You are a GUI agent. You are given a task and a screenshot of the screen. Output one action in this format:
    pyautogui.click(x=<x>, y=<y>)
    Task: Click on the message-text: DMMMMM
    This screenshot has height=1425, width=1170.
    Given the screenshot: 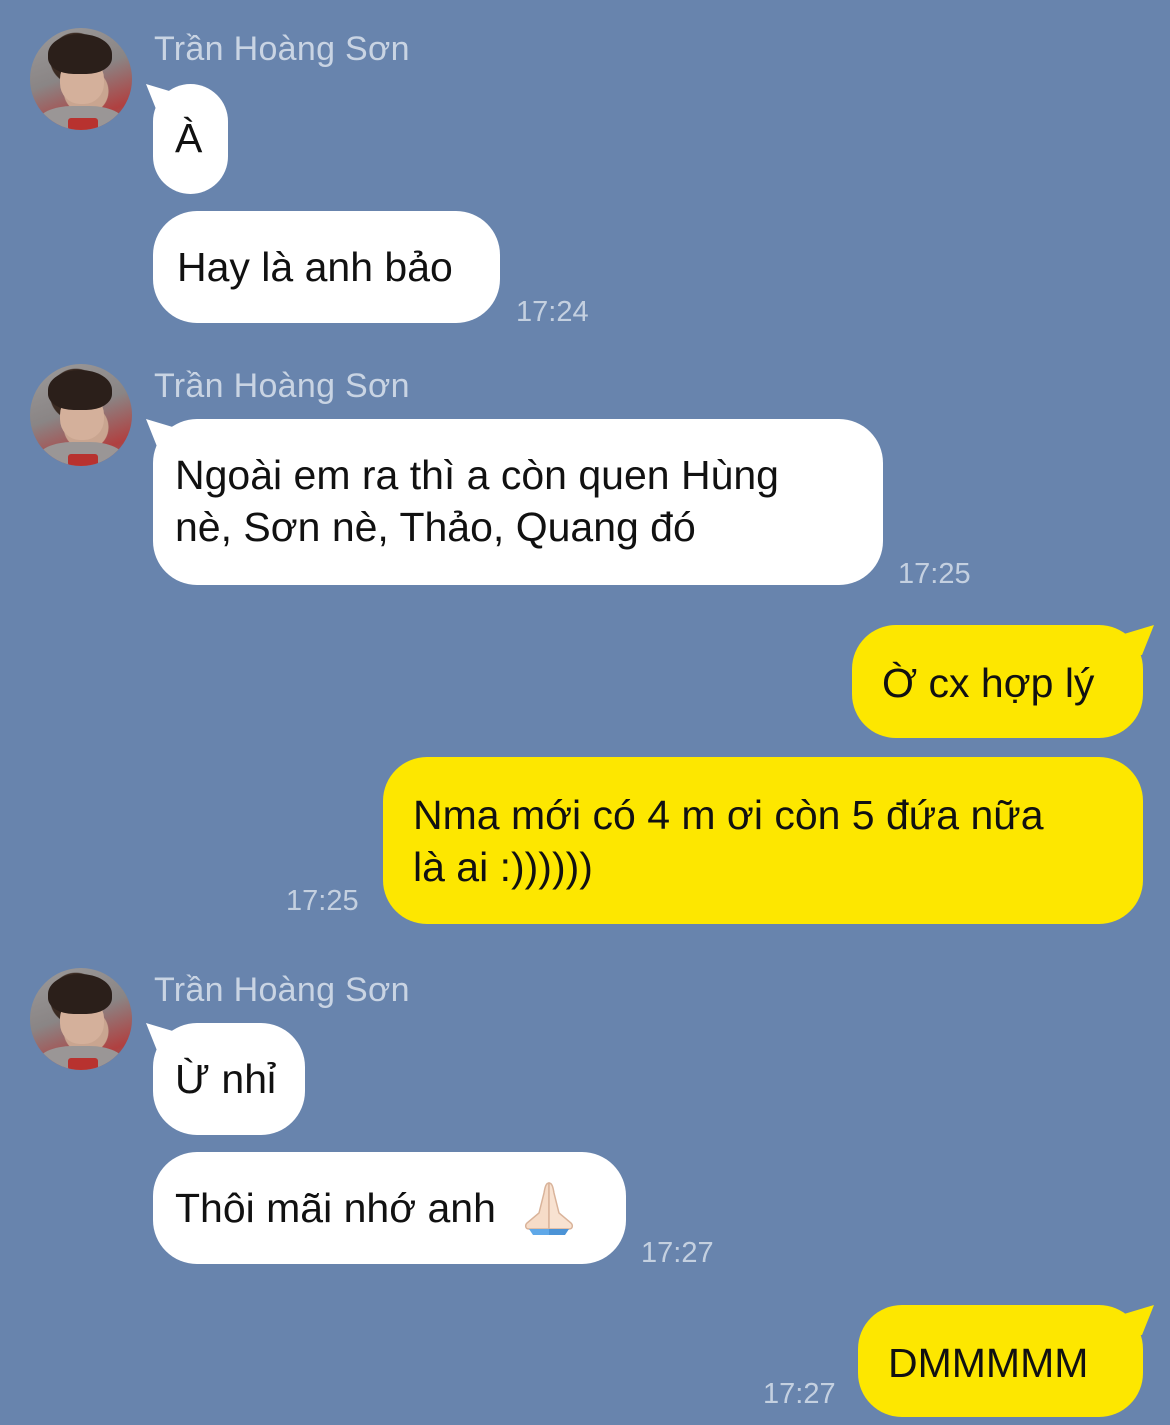 What is the action you would take?
    pyautogui.click(x=988, y=1363)
    